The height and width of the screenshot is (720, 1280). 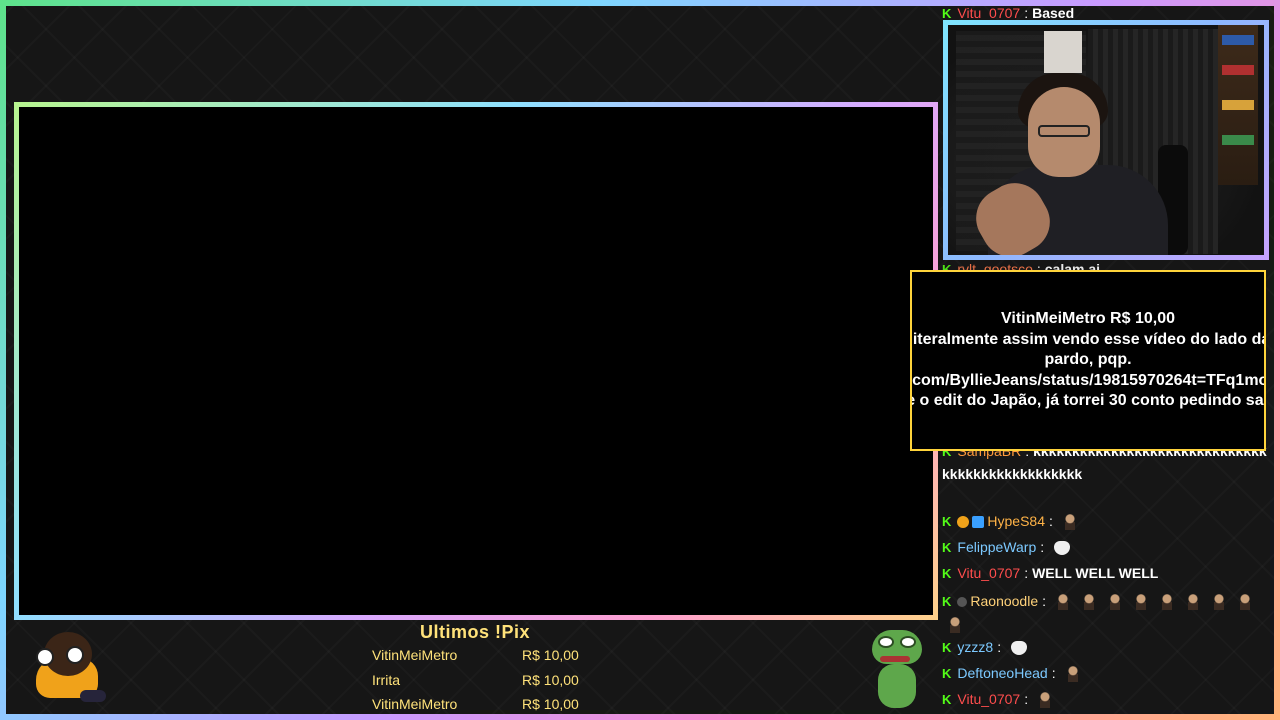 What do you see at coordinates (1095, 573) in the screenshot?
I see `chat-text: WELL WELL WELL` at bounding box center [1095, 573].